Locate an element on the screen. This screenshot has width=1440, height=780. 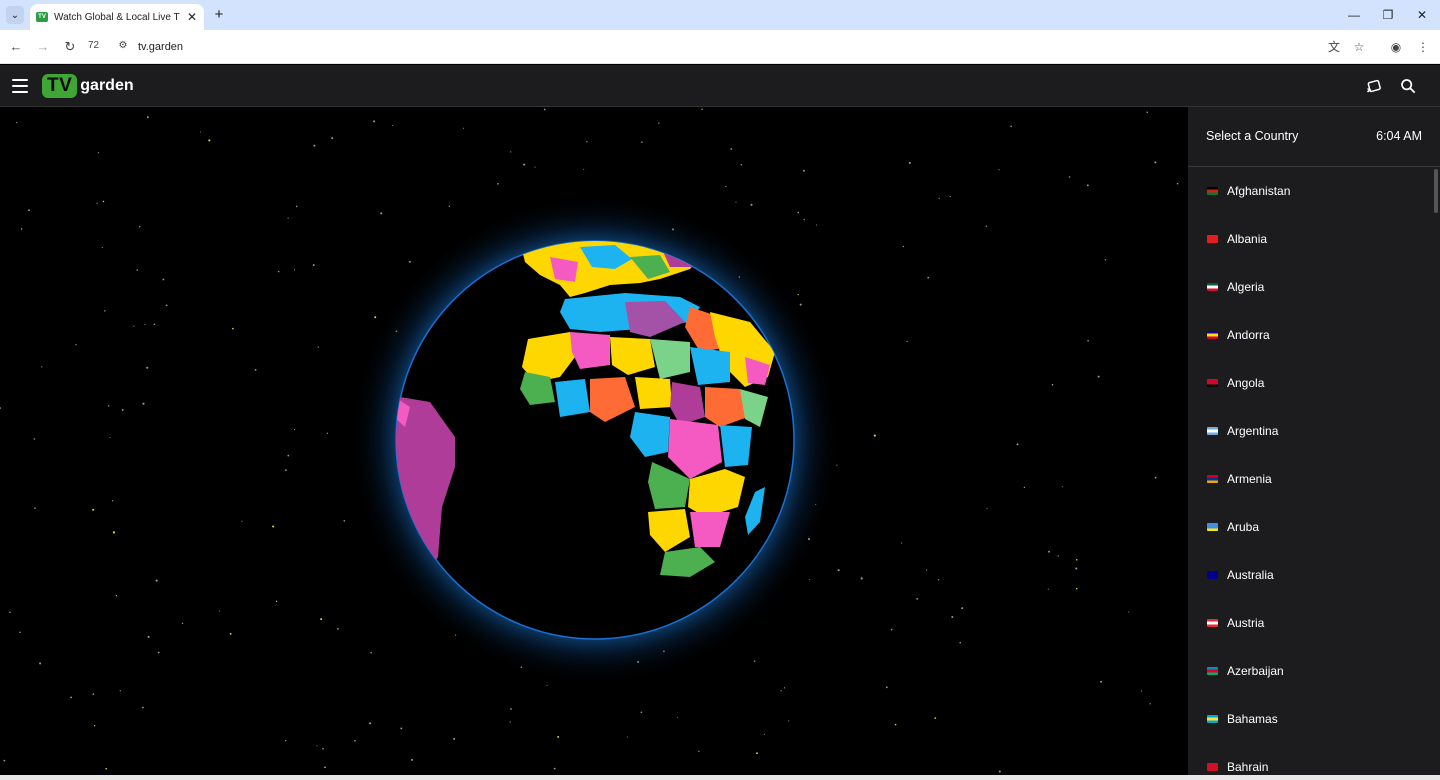
country-item: Bahrain is located at coordinates (1314, 759).